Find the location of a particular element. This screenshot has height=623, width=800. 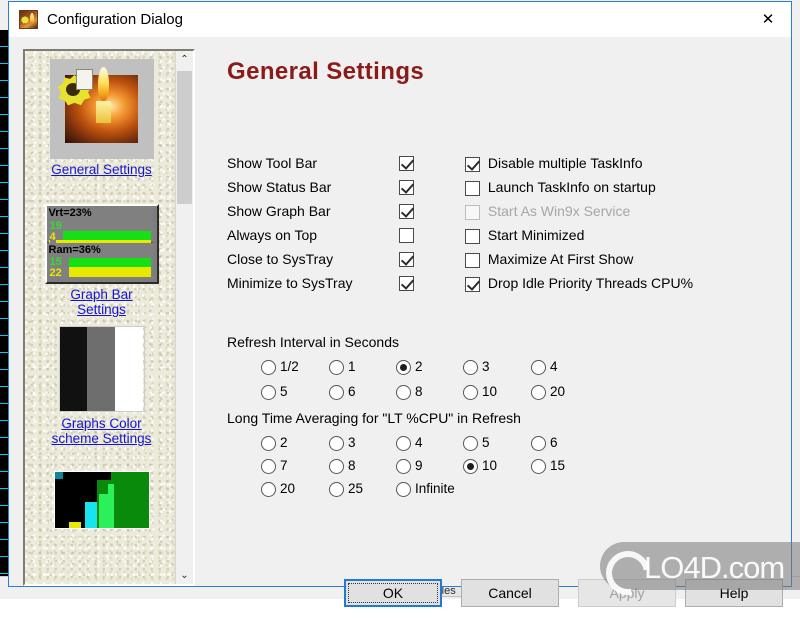

label-avg-infinite: Infinite is located at coordinates (435, 488).